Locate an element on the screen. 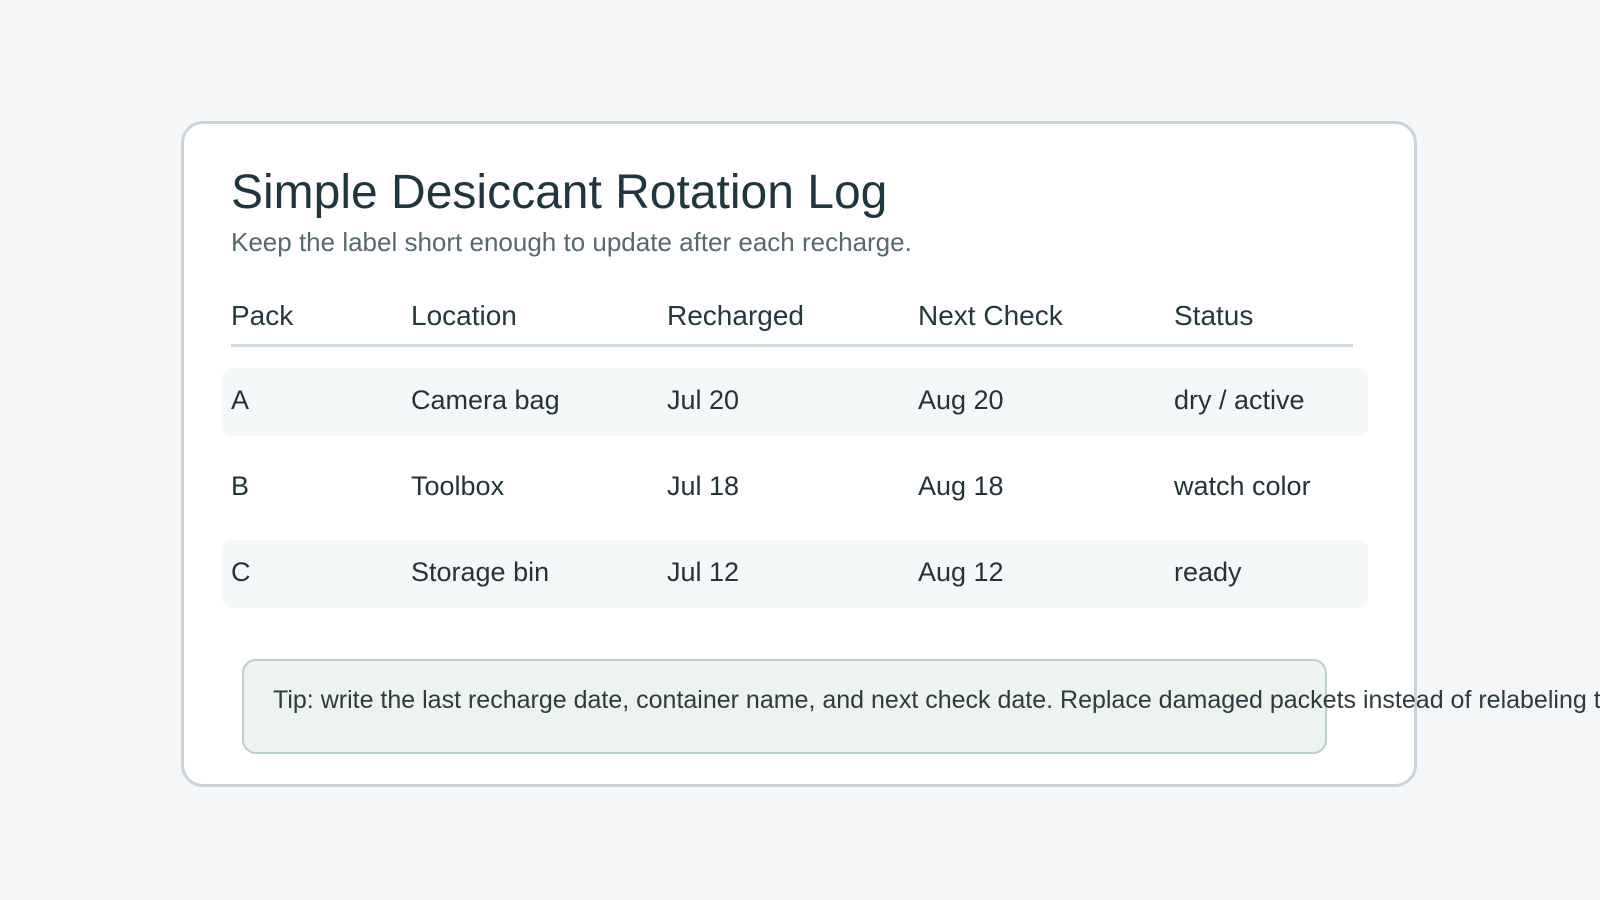 This screenshot has width=1600, height=900. column-header-location: Location is located at coordinates (464, 315).